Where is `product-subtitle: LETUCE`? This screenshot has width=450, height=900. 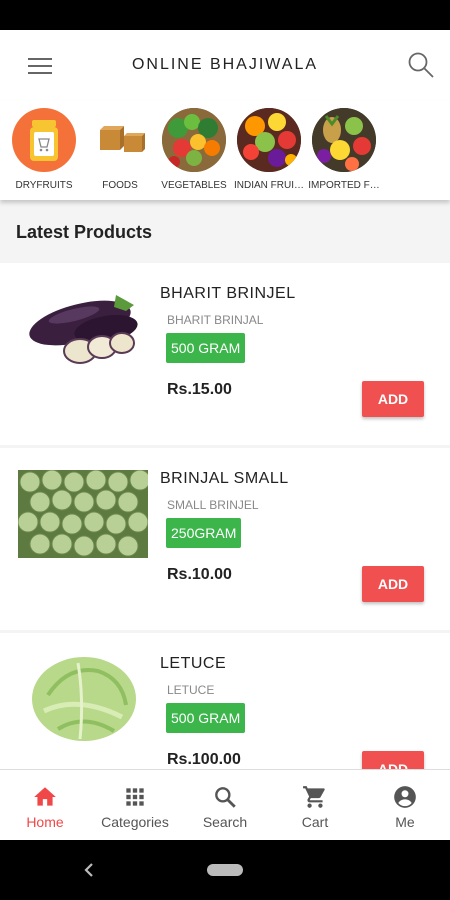 product-subtitle: LETUCE is located at coordinates (191, 690).